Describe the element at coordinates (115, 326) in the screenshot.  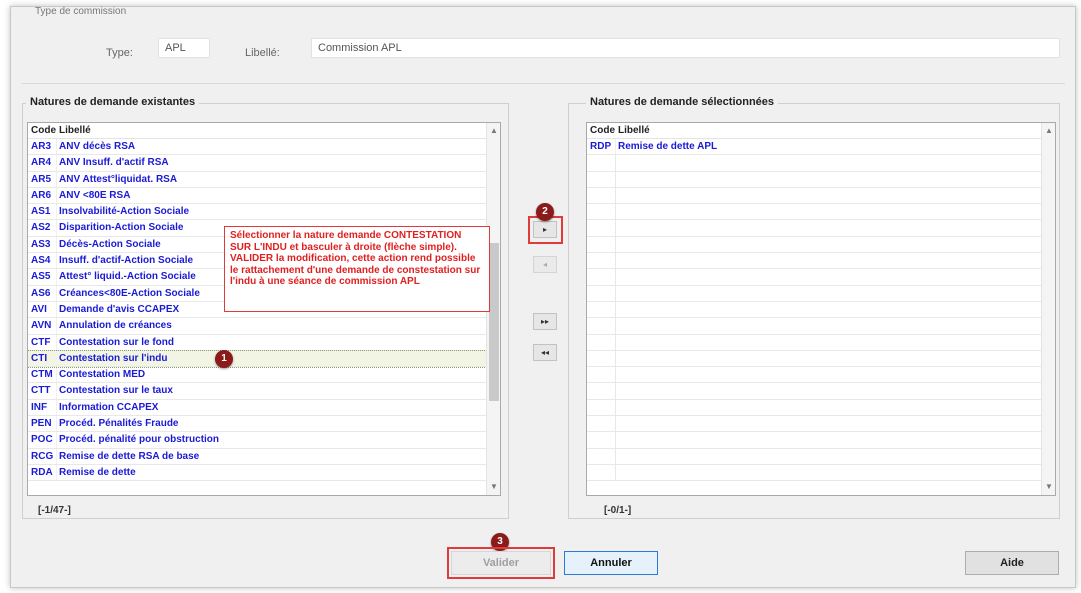
I see `list-item-libelle: Annulation de créances` at that location.